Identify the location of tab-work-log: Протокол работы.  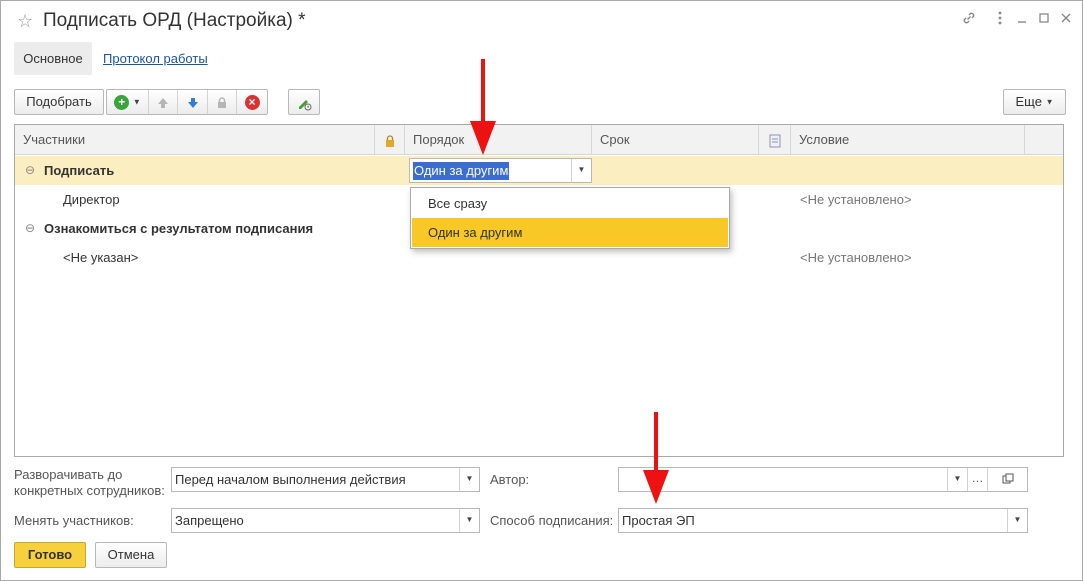
(155, 58).